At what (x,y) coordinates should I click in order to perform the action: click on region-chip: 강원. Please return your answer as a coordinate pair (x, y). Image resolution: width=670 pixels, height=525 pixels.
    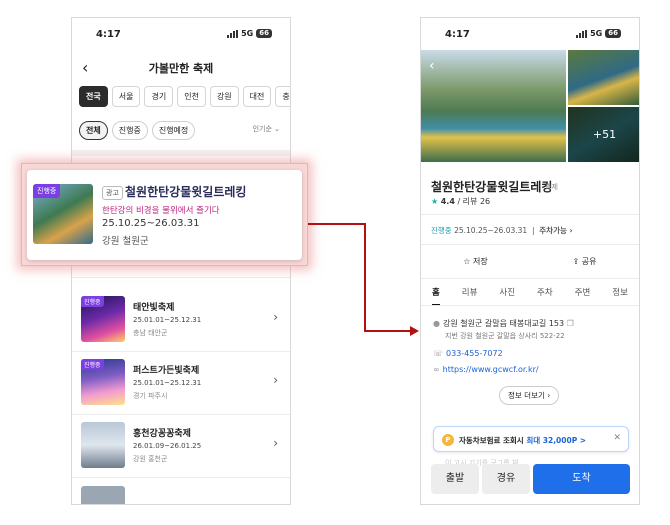
    Looking at the image, I should click on (224, 96).